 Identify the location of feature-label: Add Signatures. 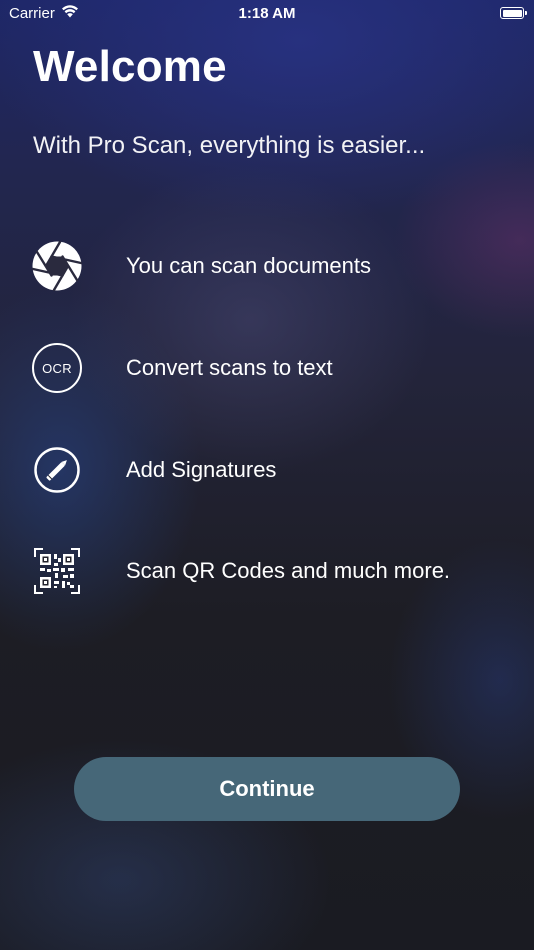
(201, 469).